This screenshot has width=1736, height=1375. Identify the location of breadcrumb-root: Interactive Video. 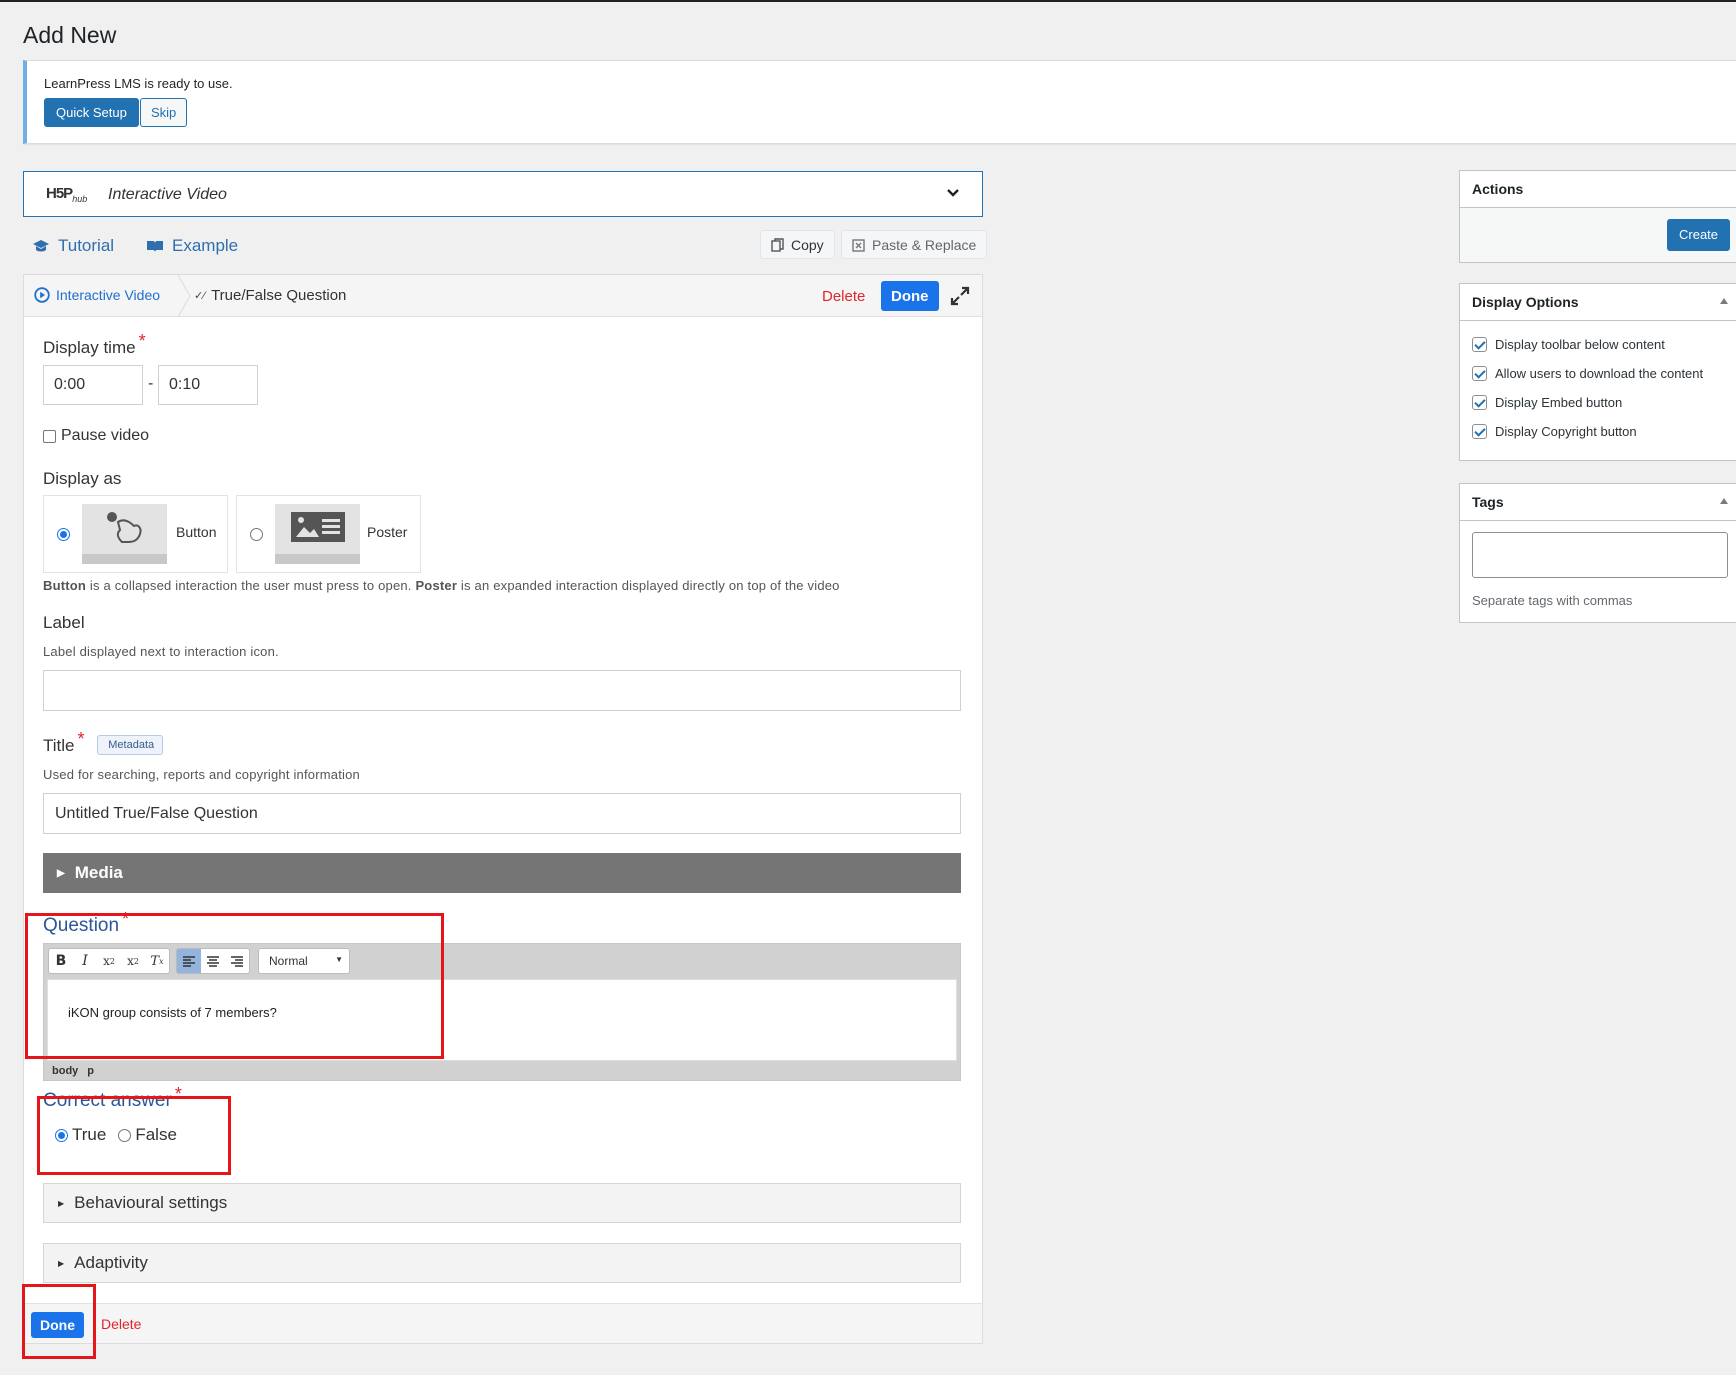
(97, 295).